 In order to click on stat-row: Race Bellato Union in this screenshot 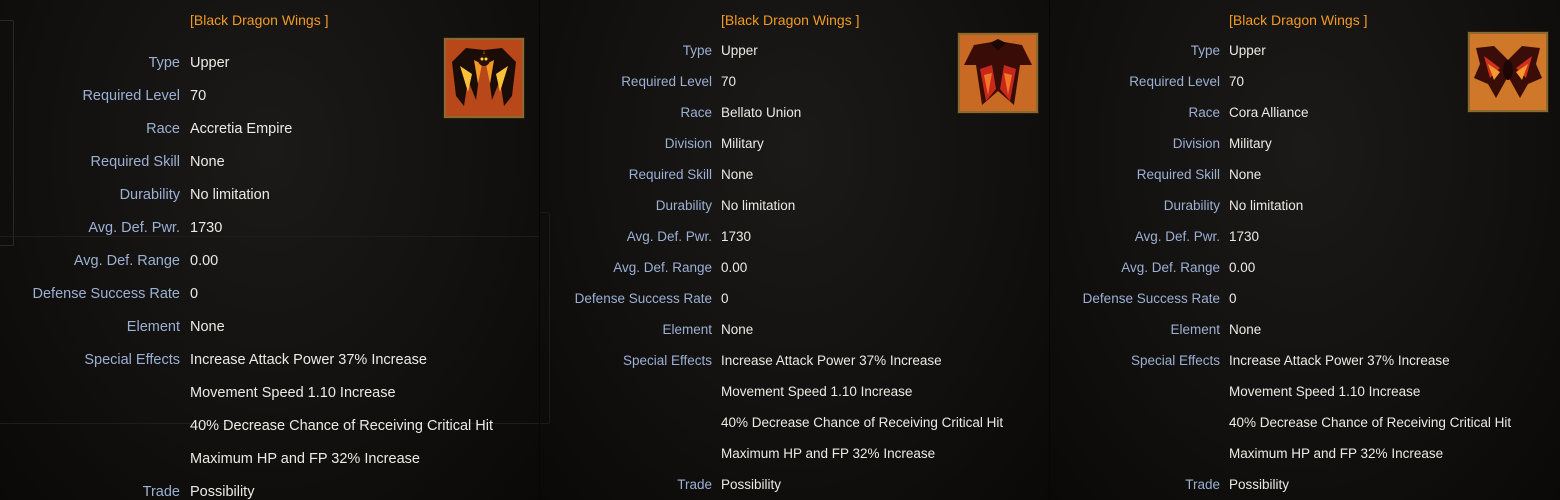, I will do `click(795, 115)`.